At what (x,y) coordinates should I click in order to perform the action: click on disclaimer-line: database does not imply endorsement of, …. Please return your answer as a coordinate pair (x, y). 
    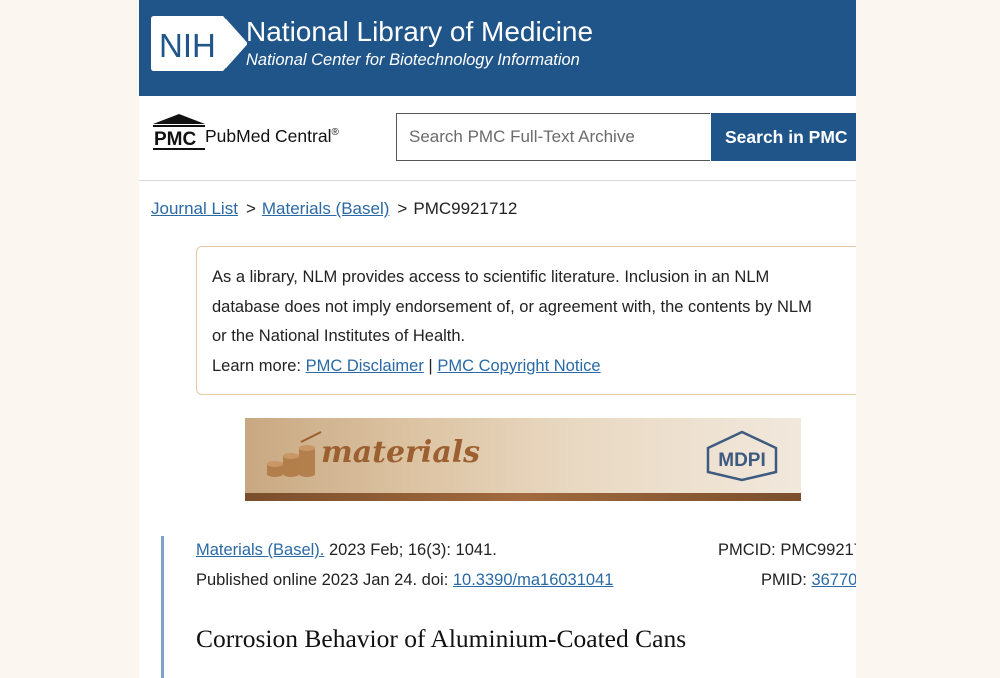
    Looking at the image, I should click on (512, 306).